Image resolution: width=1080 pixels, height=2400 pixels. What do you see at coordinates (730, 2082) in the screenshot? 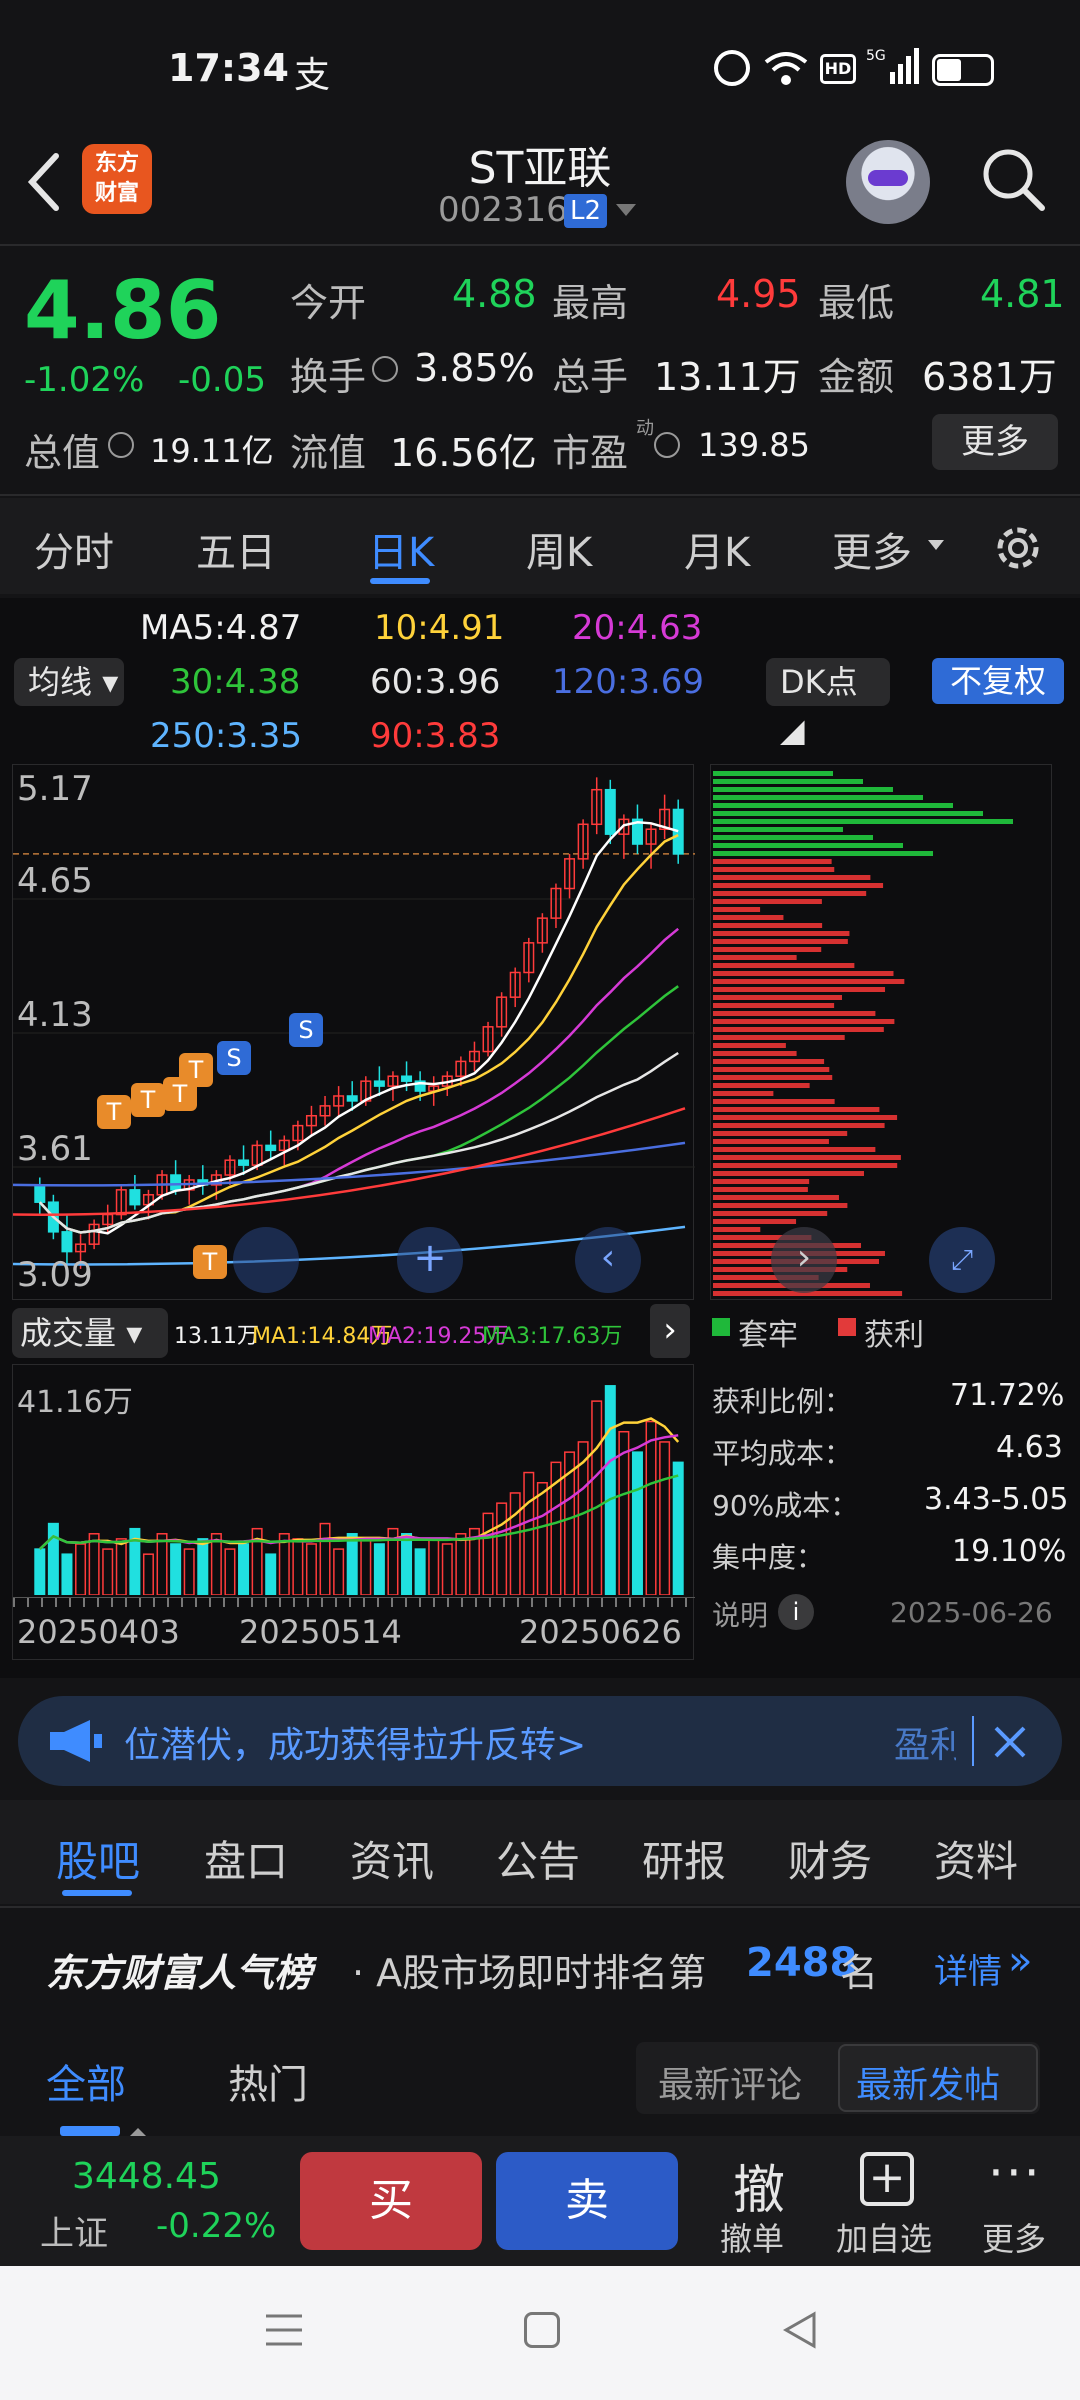
I see `sort-latest-comment: 最新评论` at bounding box center [730, 2082].